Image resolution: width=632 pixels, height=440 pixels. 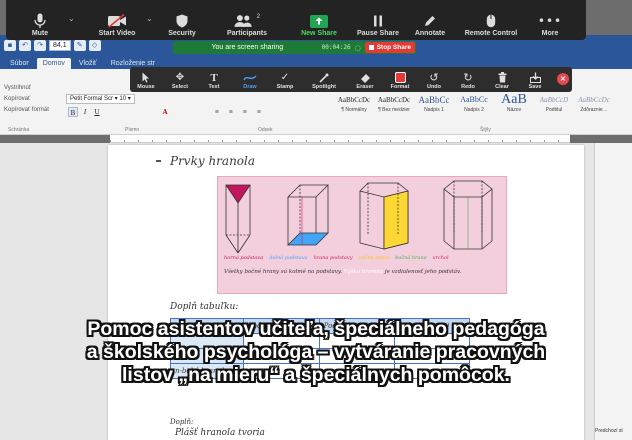 I want to click on hexagonal-prism, so click(x=468, y=215).